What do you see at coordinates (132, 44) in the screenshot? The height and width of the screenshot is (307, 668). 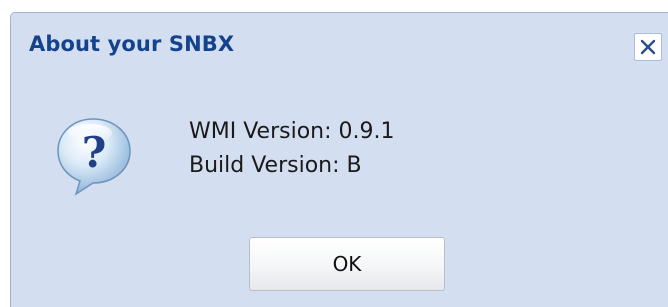 I see `dialog-title: About your SNBX` at bounding box center [132, 44].